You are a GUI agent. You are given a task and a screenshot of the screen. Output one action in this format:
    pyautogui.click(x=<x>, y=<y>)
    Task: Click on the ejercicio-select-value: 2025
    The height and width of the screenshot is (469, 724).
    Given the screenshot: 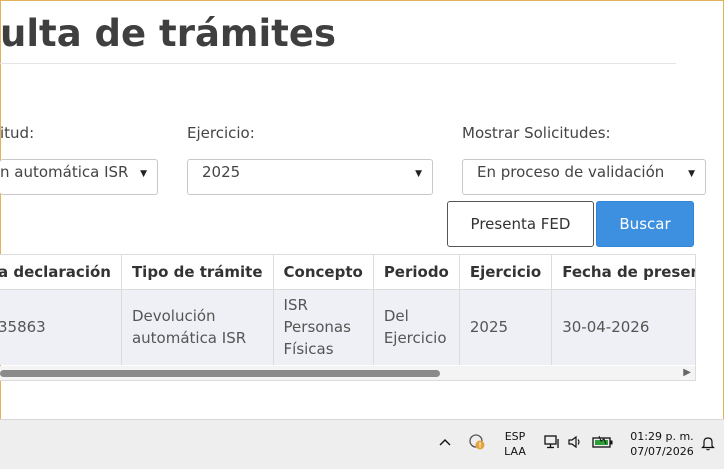 What is the action you would take?
    pyautogui.click(x=221, y=172)
    